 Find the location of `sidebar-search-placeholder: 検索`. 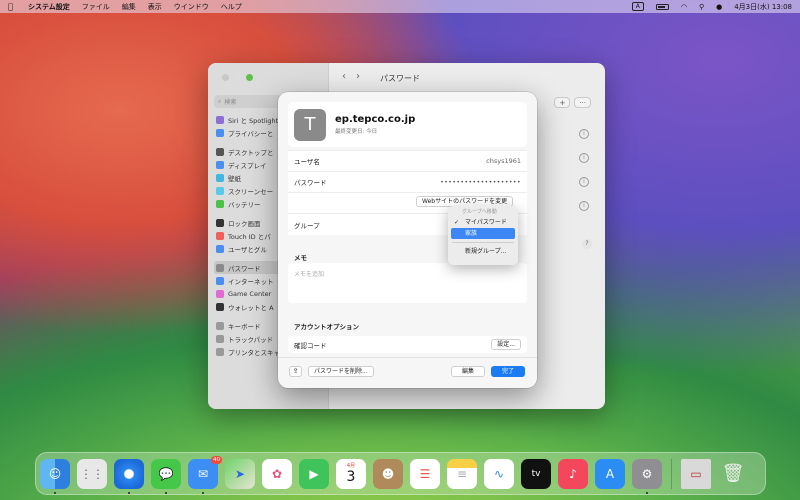

sidebar-search-placeholder: 検索 is located at coordinates (230, 102).